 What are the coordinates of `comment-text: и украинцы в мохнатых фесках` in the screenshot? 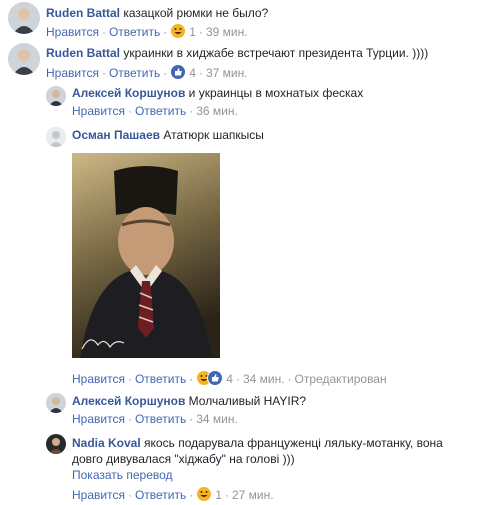 It's located at (276, 93).